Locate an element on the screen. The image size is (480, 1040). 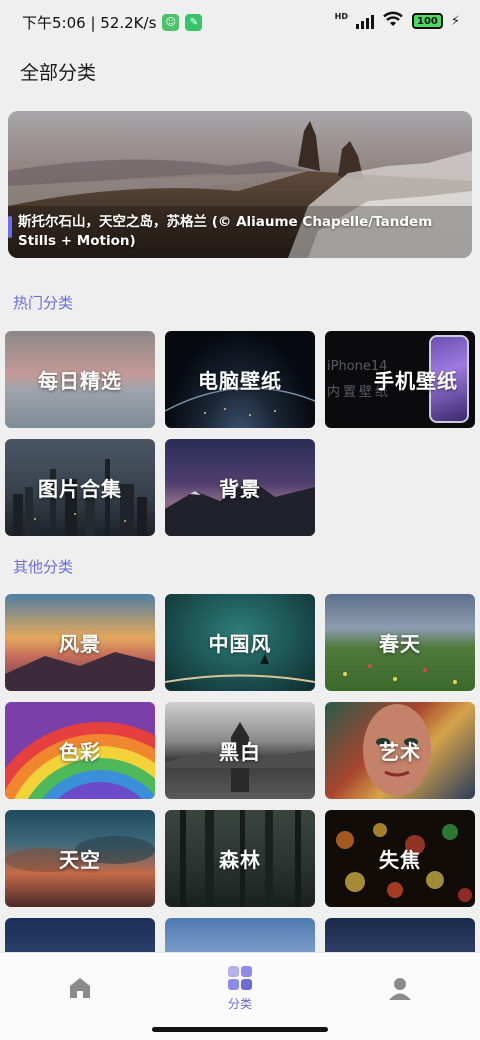
home-indicator is located at coordinates (240, 1029).